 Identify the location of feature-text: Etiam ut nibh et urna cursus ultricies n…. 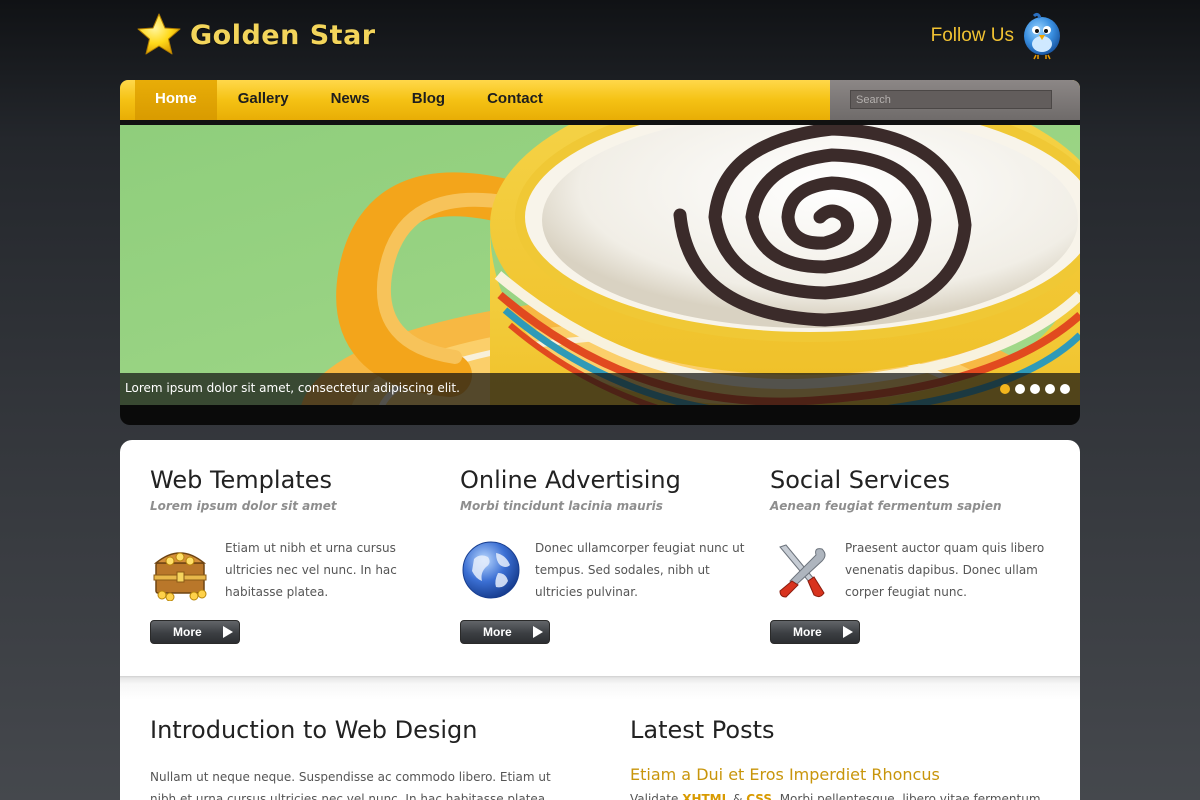
(311, 570).